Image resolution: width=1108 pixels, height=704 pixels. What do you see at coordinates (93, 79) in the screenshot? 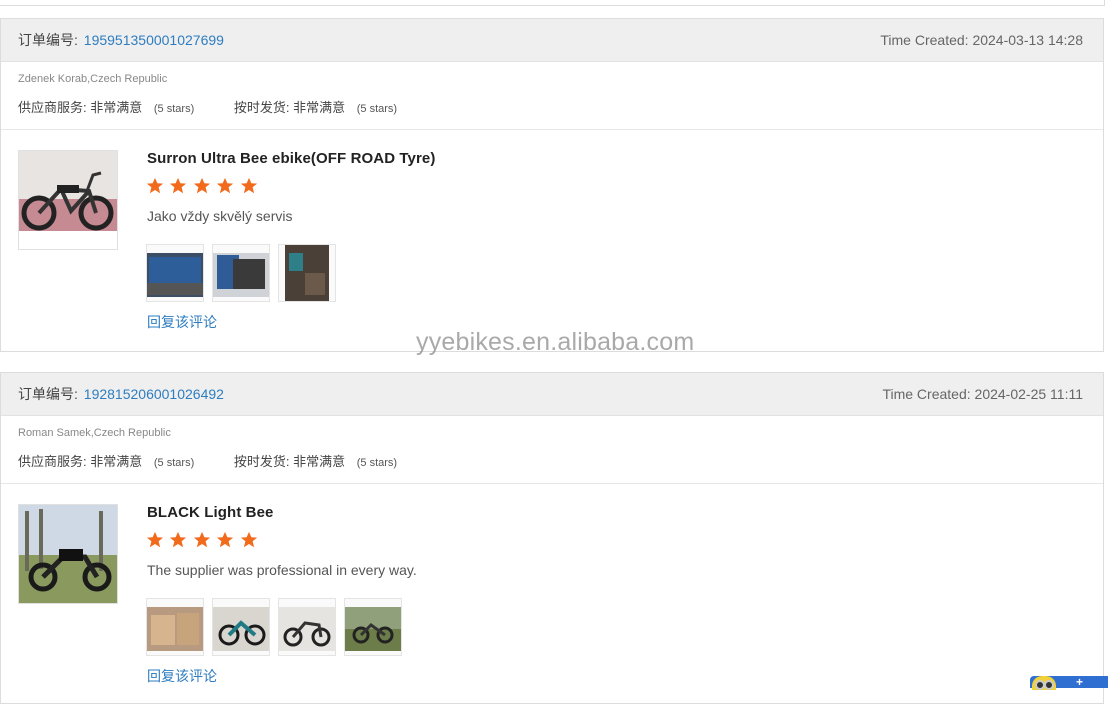
I see `buyer-name-country: Zdenek Korab,Czech Republic` at bounding box center [93, 79].